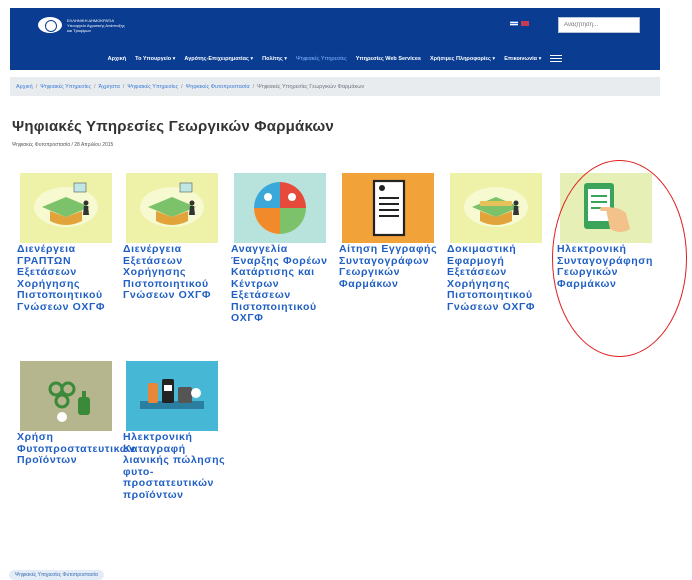 This screenshot has height=580, width=692. Describe the element at coordinates (50, 25) in the screenshot. I see `emblem-icon` at that location.